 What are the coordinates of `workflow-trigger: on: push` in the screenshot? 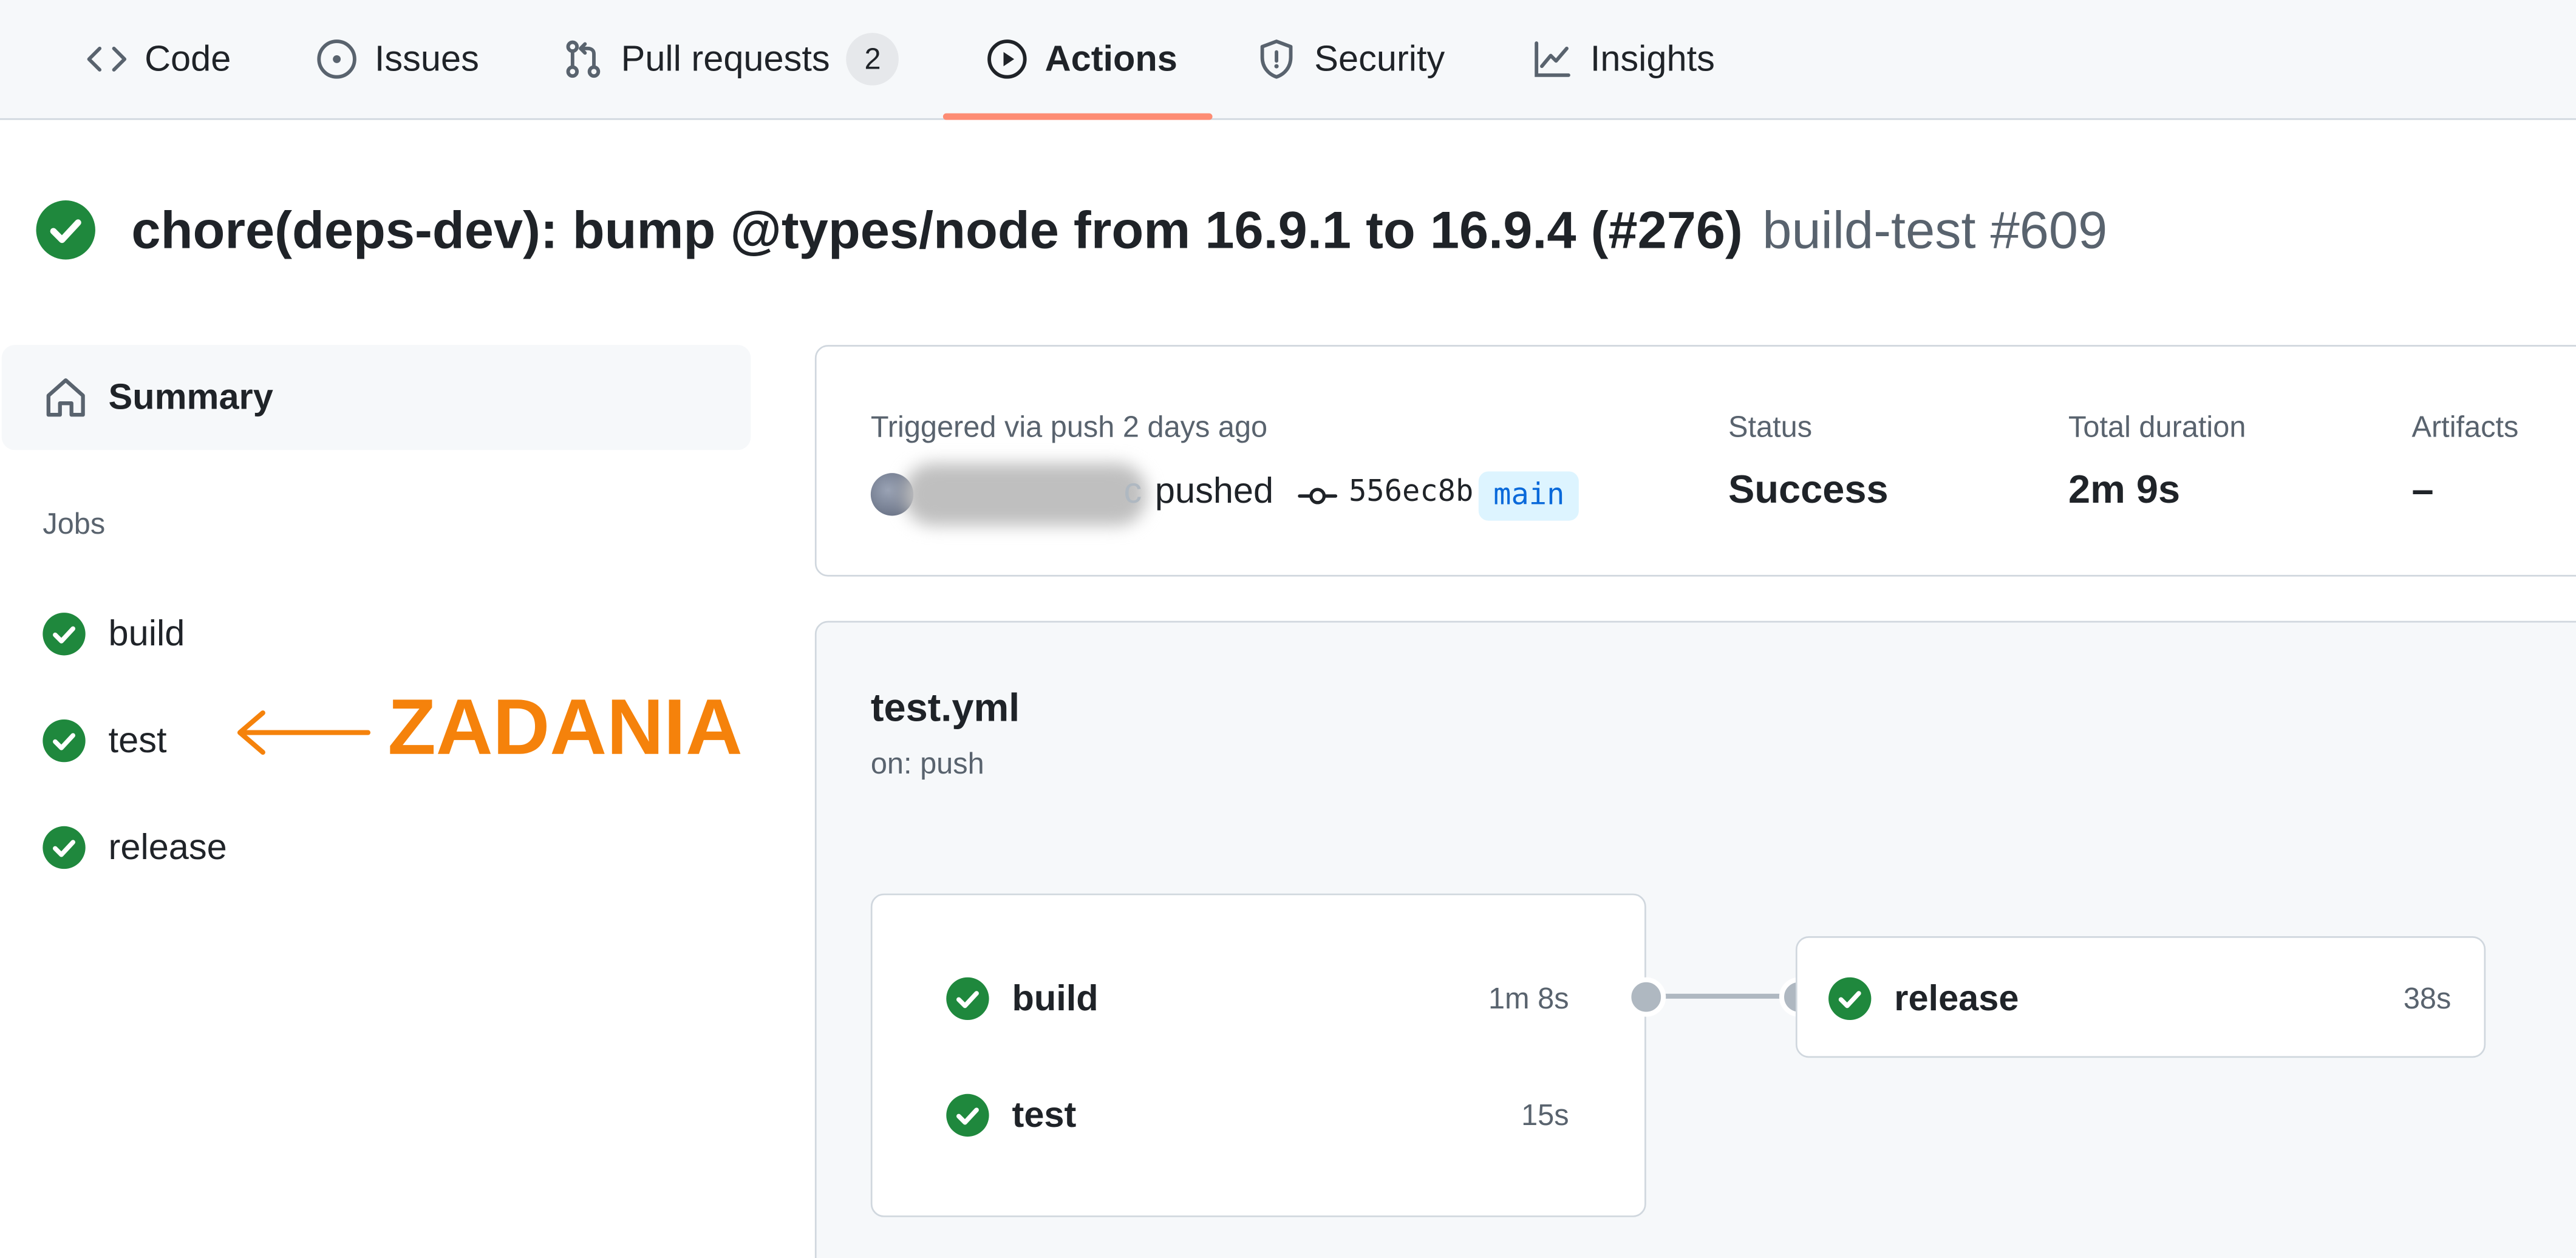 It's located at (927, 764).